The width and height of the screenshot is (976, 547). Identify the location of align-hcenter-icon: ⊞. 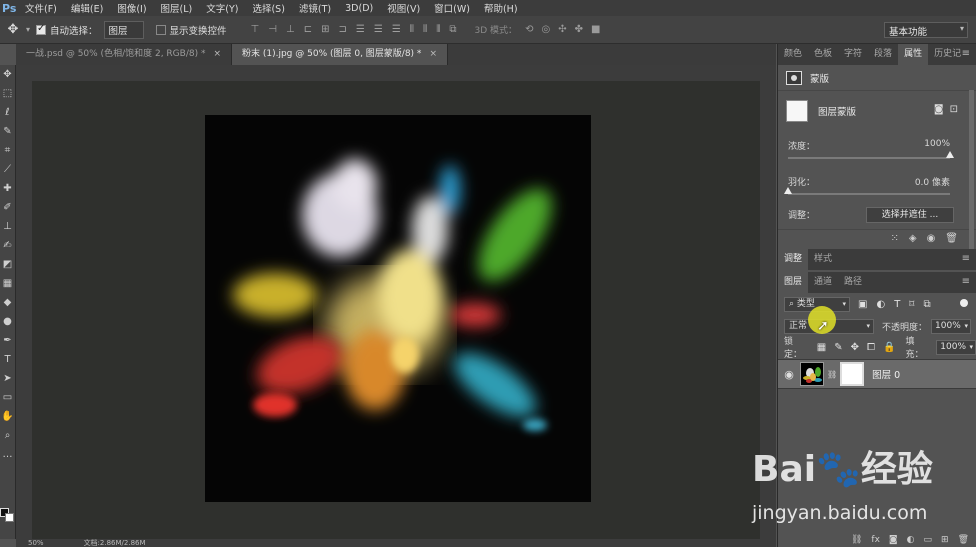
(325, 29).